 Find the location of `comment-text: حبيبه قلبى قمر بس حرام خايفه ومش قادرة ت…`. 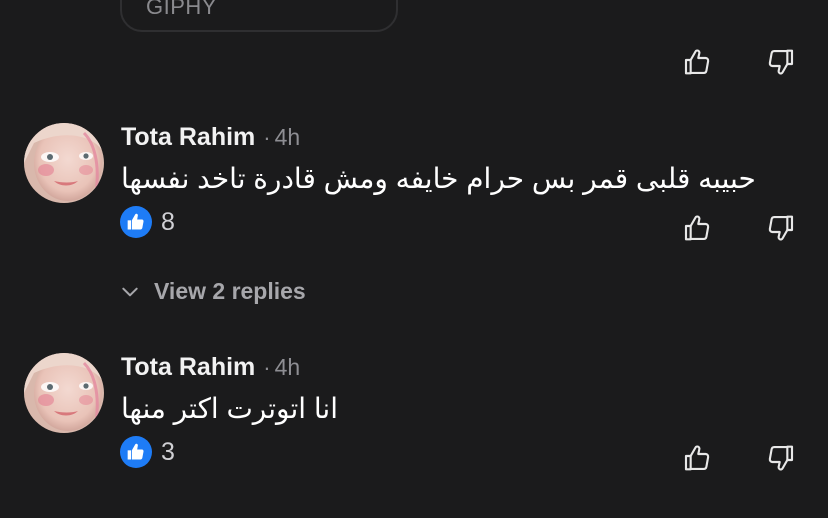

comment-text: حبيبه قلبى قمر بس حرام خايفه ومش قادرة ت… is located at coordinates (438, 178).